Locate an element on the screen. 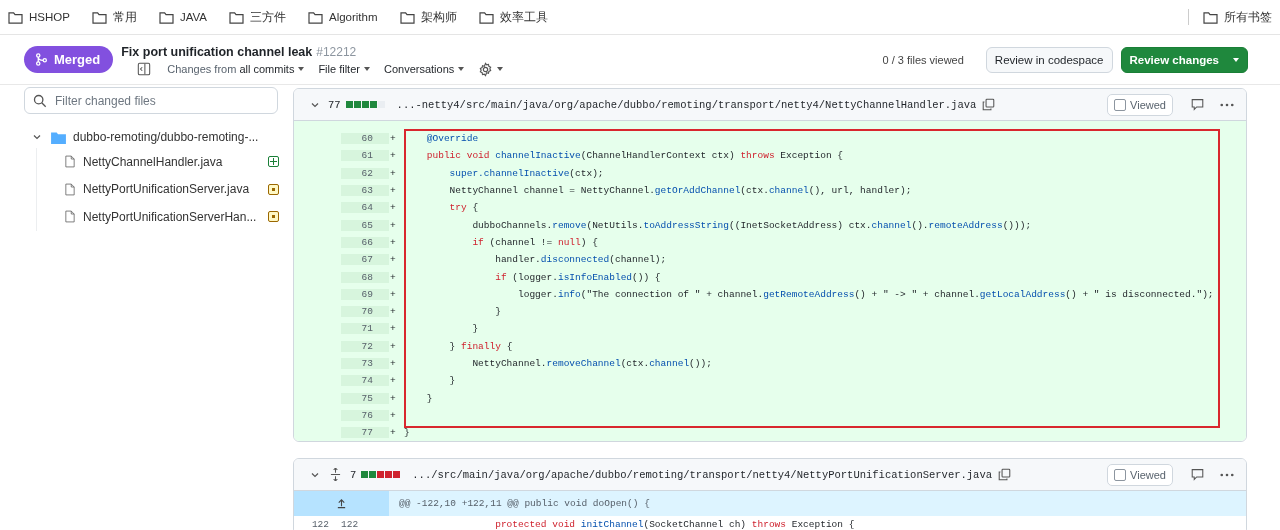  new-line-number: 67 is located at coordinates (367, 260).